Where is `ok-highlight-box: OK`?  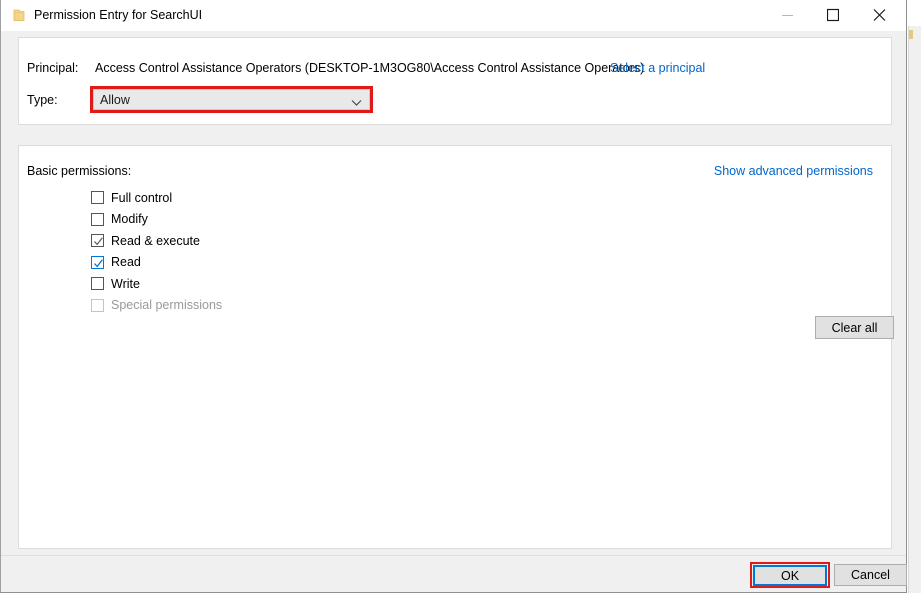
ok-highlight-box: OK is located at coordinates (790, 575).